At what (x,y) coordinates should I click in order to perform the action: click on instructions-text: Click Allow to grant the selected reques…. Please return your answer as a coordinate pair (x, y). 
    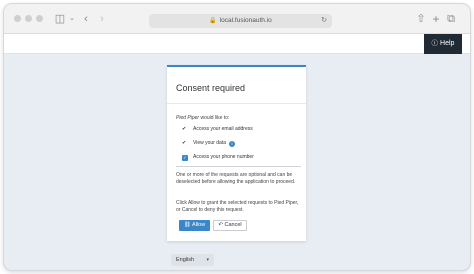
    Looking at the image, I should click on (237, 206).